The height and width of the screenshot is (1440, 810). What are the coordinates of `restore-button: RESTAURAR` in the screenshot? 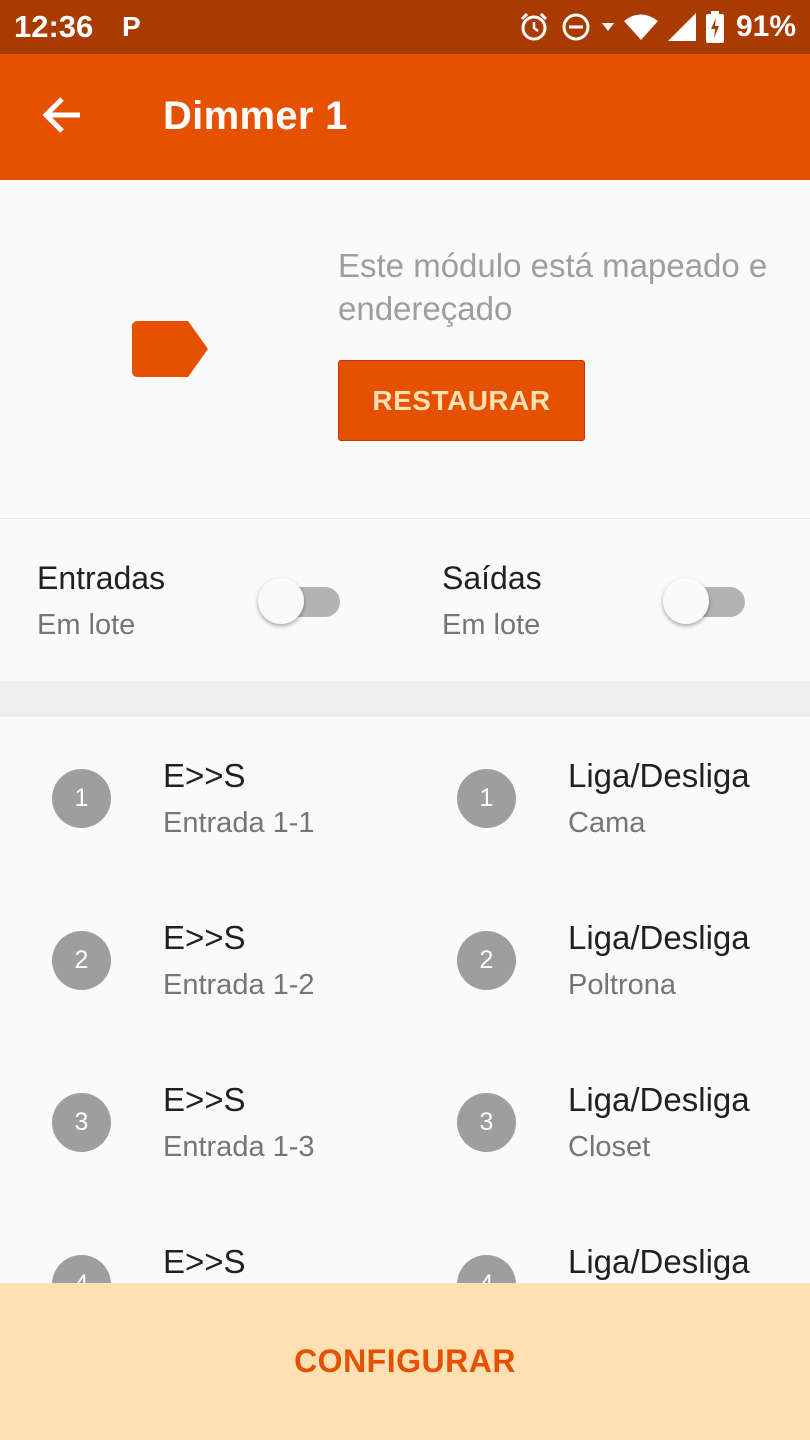 It's located at (461, 400).